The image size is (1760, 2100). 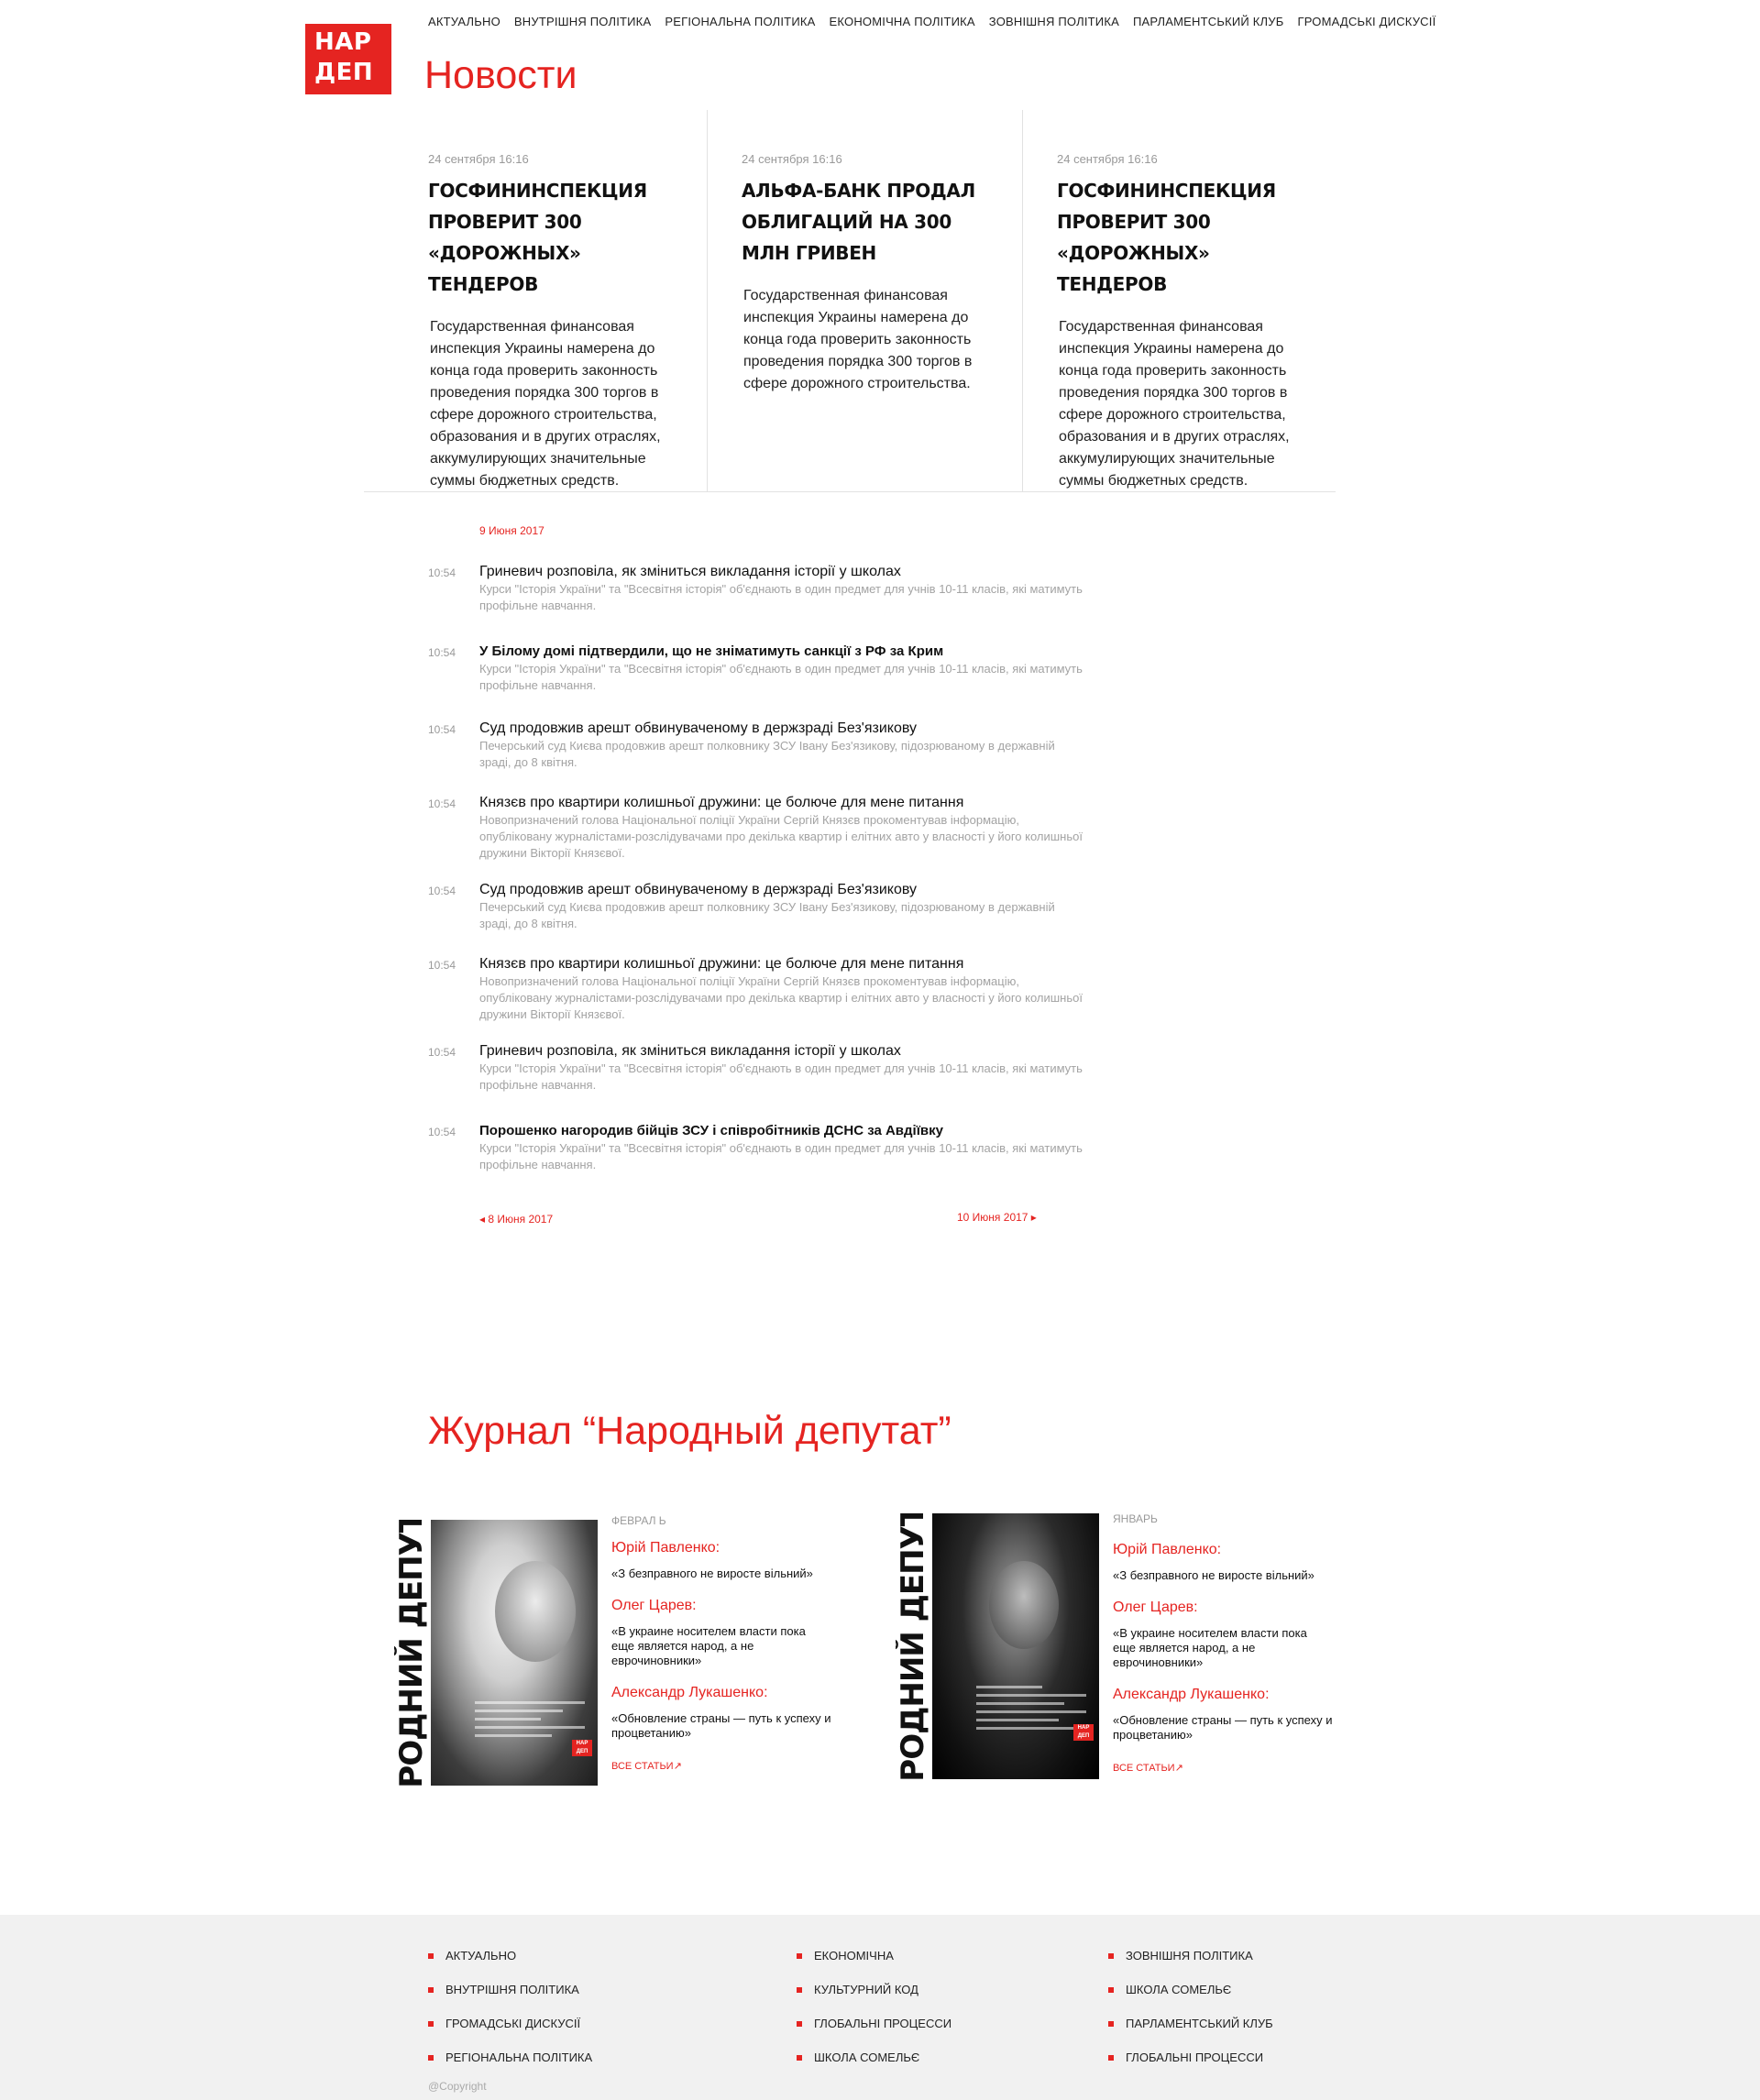 What do you see at coordinates (343, 42) in the screenshot?
I see `logo-line1: НАР` at bounding box center [343, 42].